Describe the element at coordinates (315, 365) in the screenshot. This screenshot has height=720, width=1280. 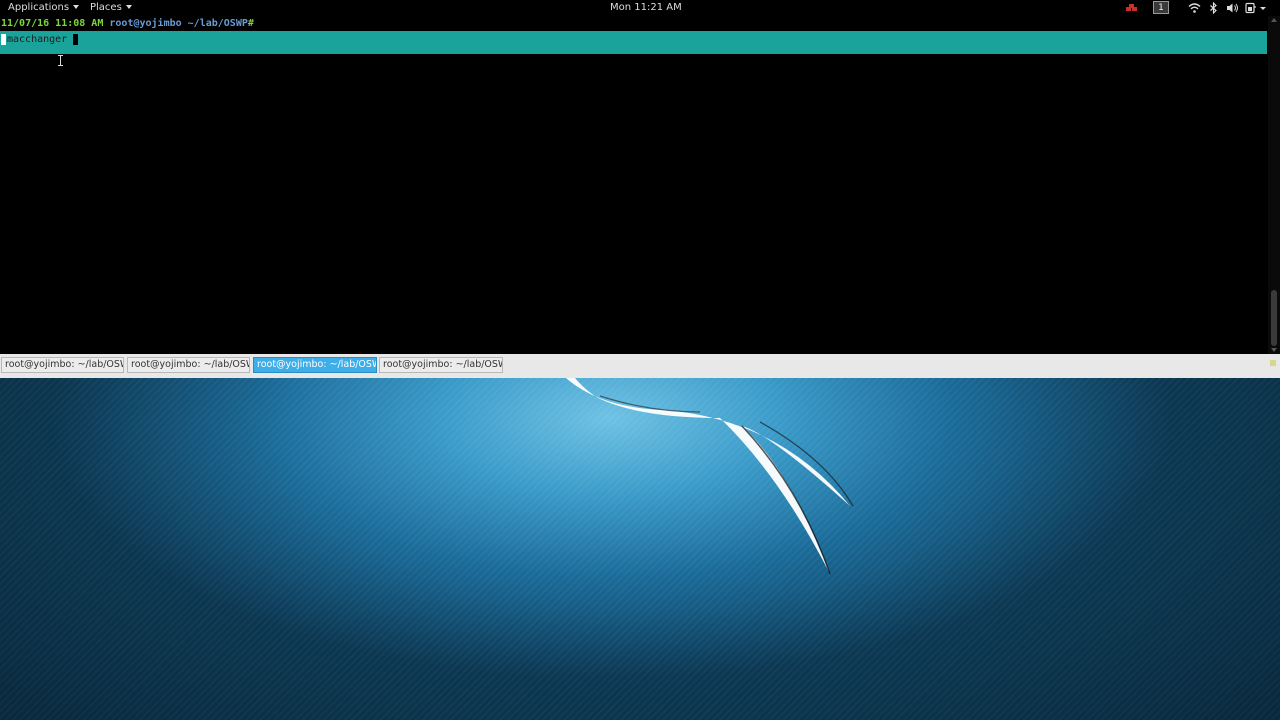
I see `terminal-tab-3: root@yojimbo: ~/lab/OSWP` at that location.